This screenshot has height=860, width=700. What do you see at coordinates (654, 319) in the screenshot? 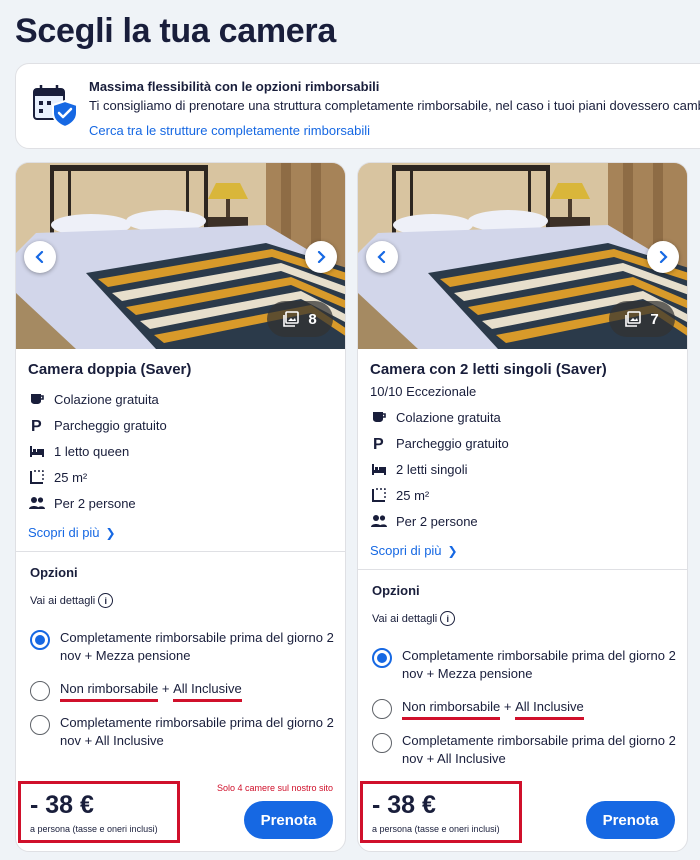
I see `photo-count: 7` at bounding box center [654, 319].